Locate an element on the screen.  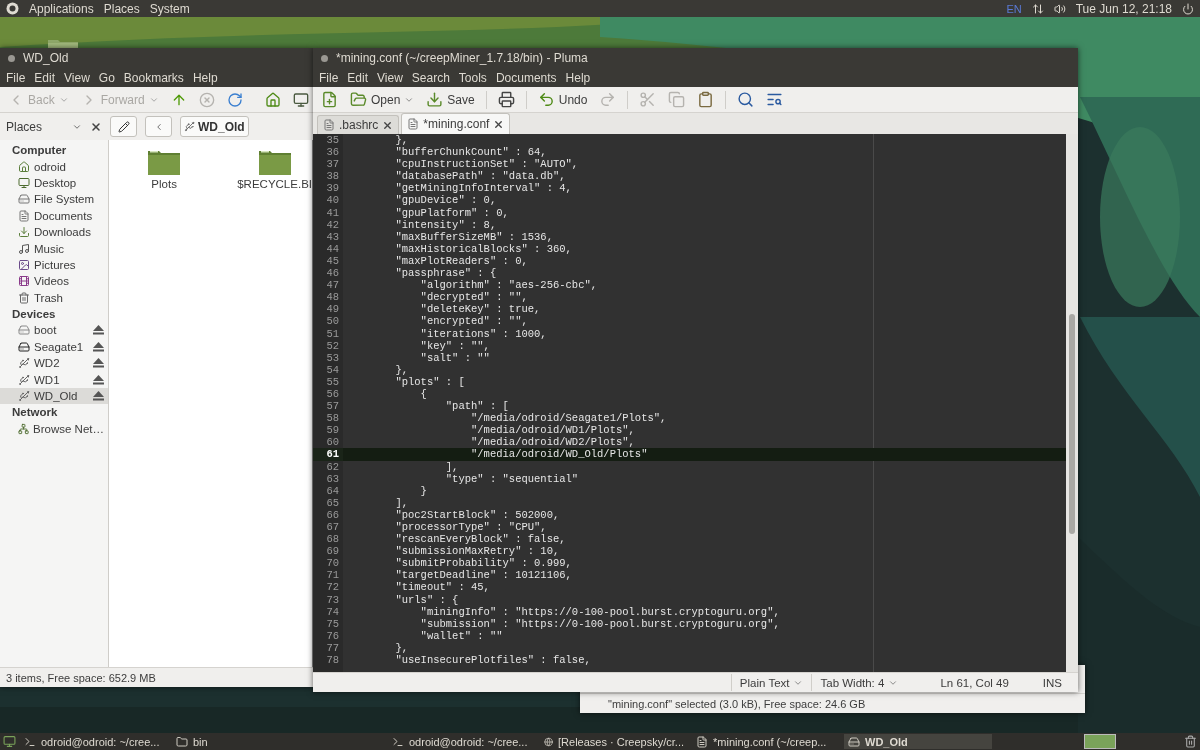
line-number: 65 is located at coordinates (332, 502).